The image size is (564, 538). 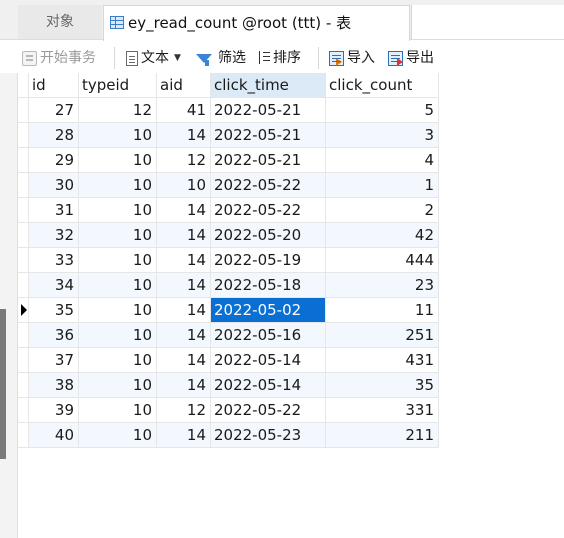 I want to click on cell-id: 37, so click(x=54, y=360).